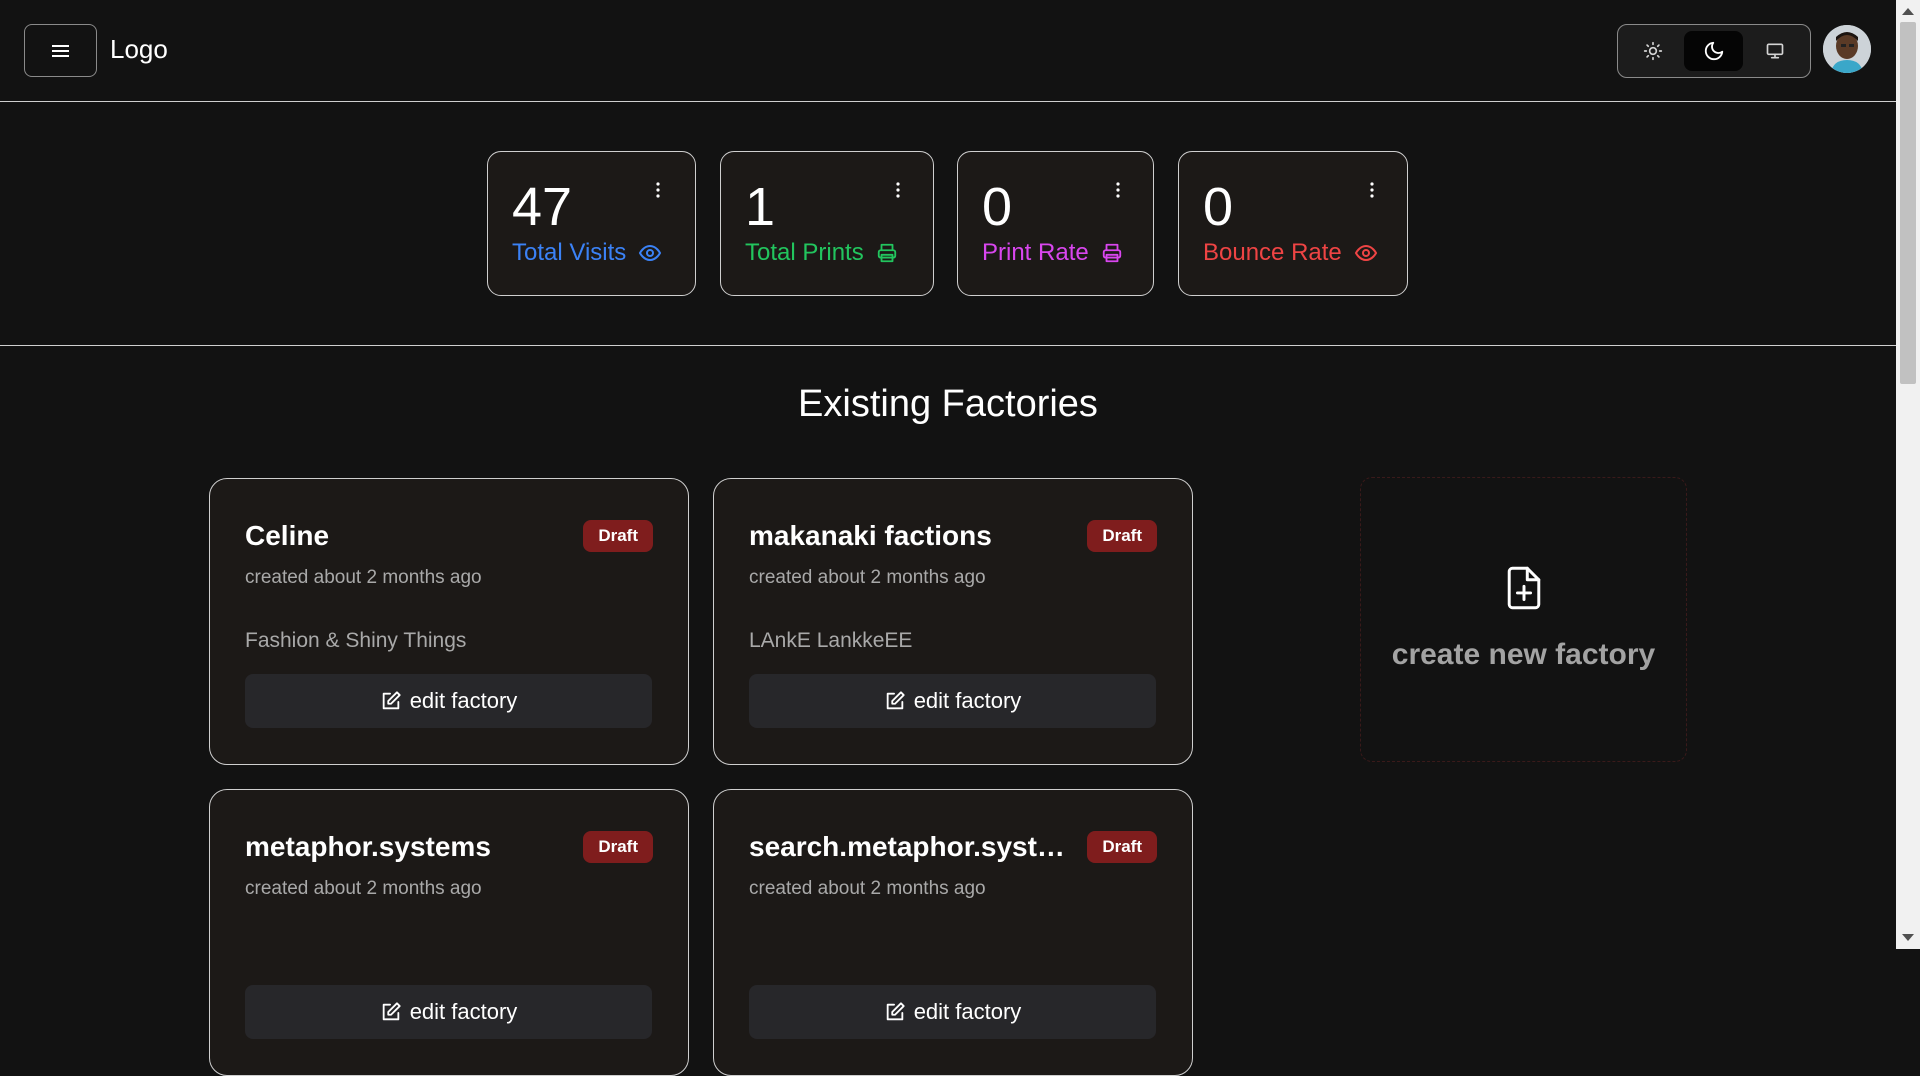 The image size is (1920, 1076). What do you see at coordinates (1847, 49) in the screenshot?
I see `user-avatar` at bounding box center [1847, 49].